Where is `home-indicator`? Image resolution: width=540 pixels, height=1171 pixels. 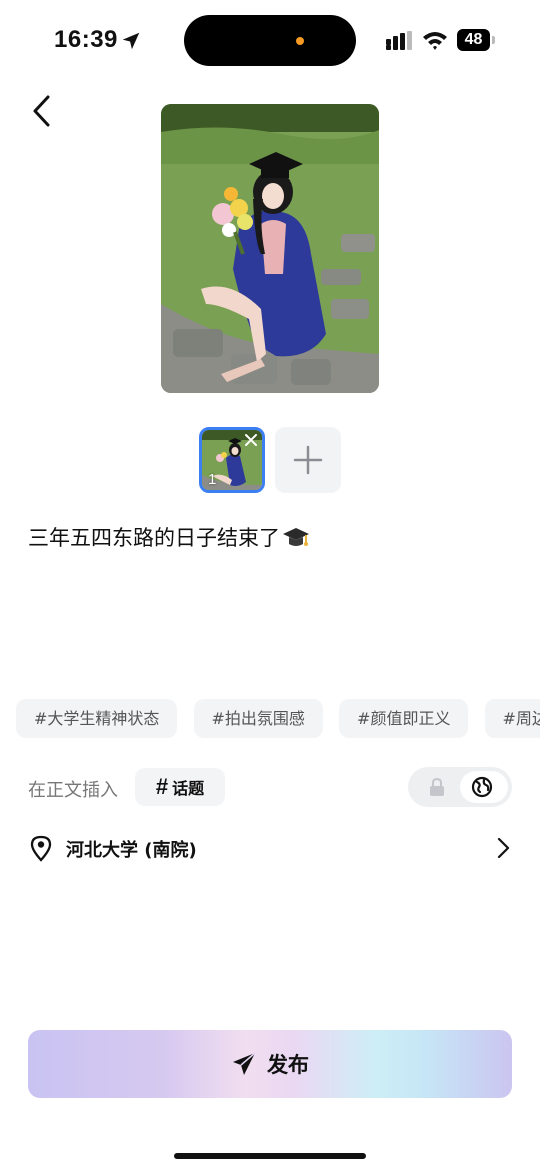 home-indicator is located at coordinates (270, 1156).